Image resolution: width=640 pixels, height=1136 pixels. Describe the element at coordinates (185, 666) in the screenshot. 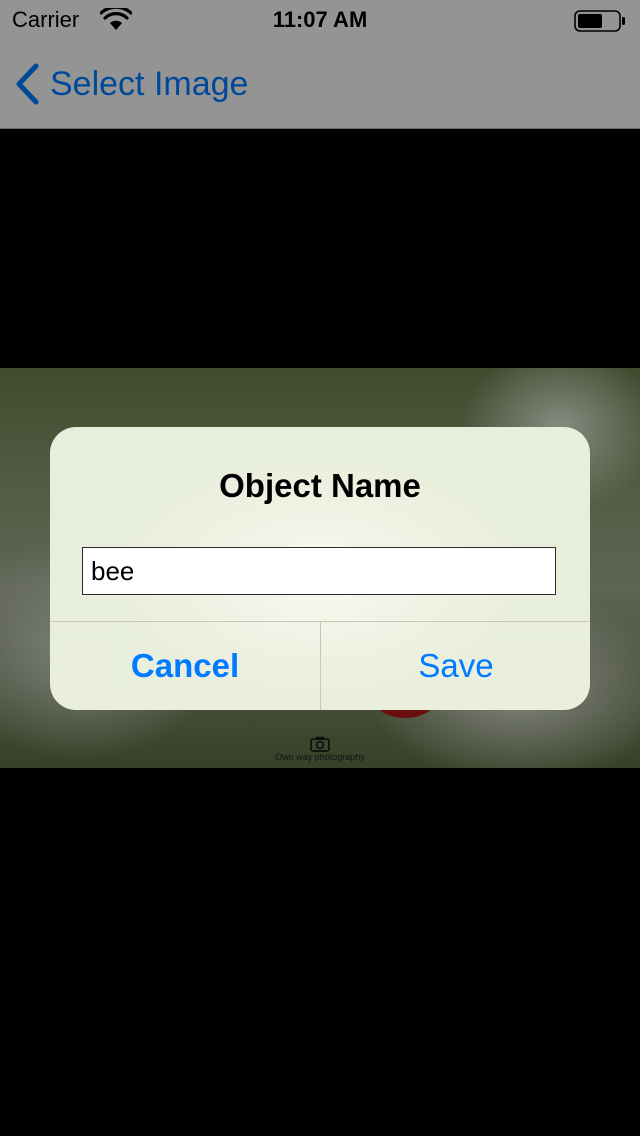

I see `cancel-button: Cancel` at that location.